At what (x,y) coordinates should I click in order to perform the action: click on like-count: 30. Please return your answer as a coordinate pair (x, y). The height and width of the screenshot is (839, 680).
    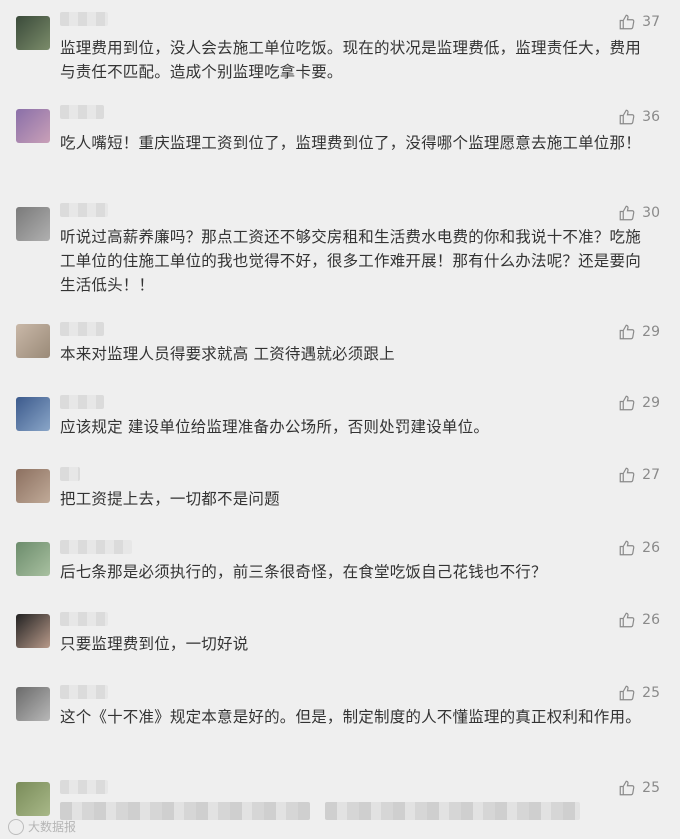
    Looking at the image, I should click on (651, 213).